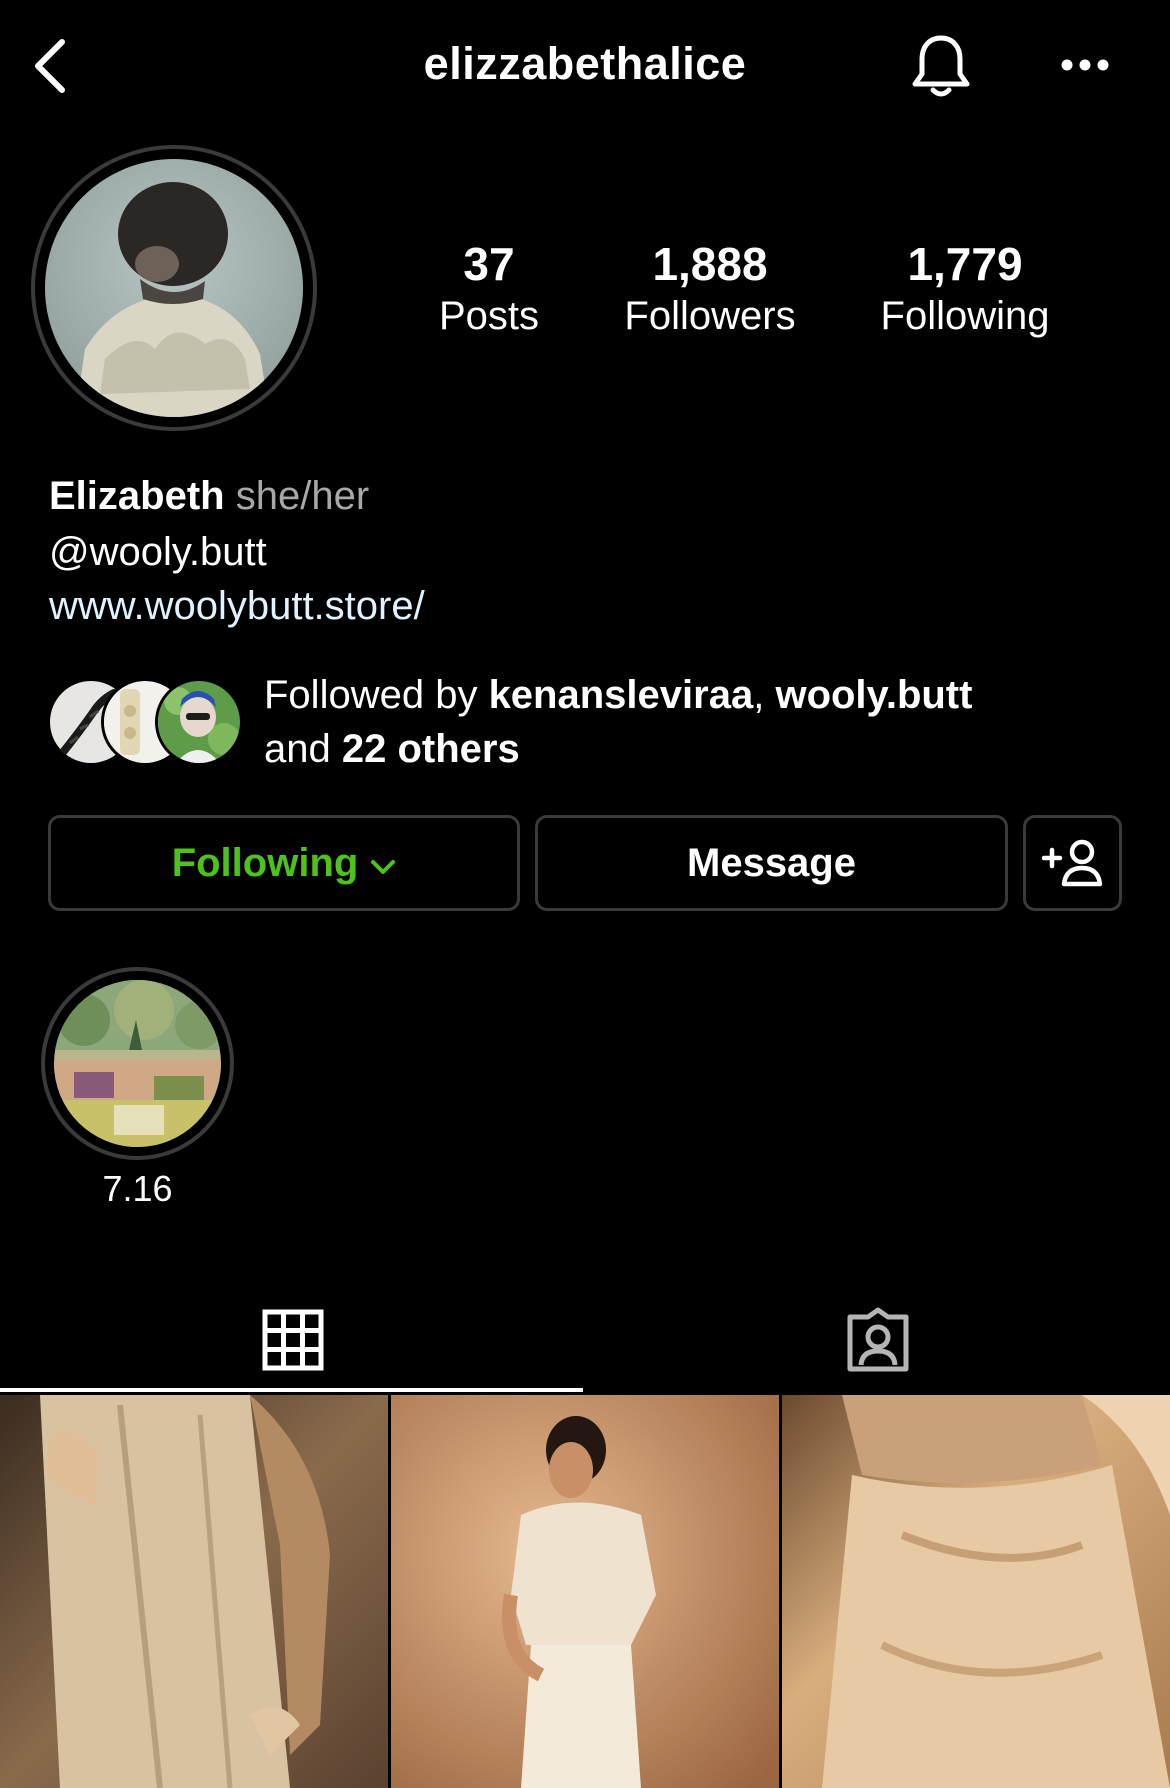 The height and width of the screenshot is (1788, 1170). What do you see at coordinates (137, 496) in the screenshot?
I see `profile-name: Elizabeth` at bounding box center [137, 496].